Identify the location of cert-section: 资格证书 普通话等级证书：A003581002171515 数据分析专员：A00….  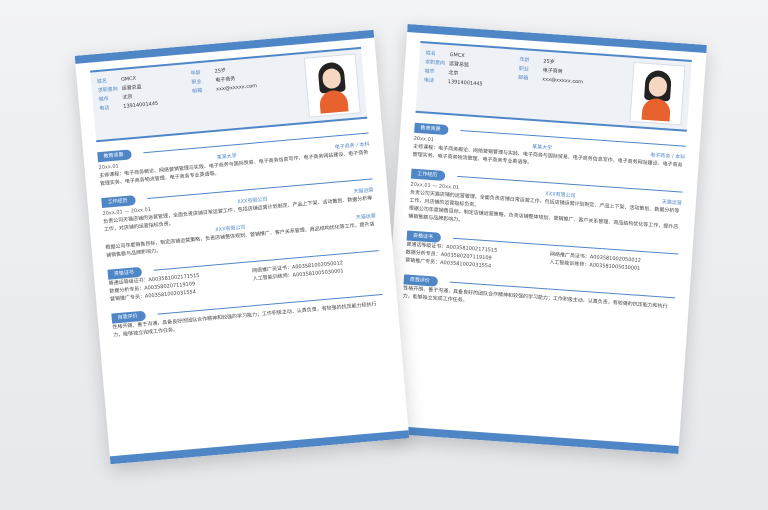
(542, 257).